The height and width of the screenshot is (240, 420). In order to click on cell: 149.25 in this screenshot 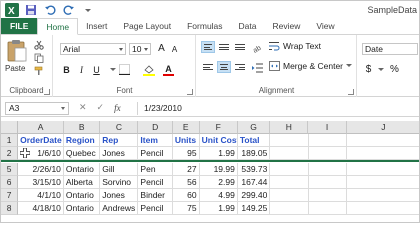, I will do `click(254, 208)`.